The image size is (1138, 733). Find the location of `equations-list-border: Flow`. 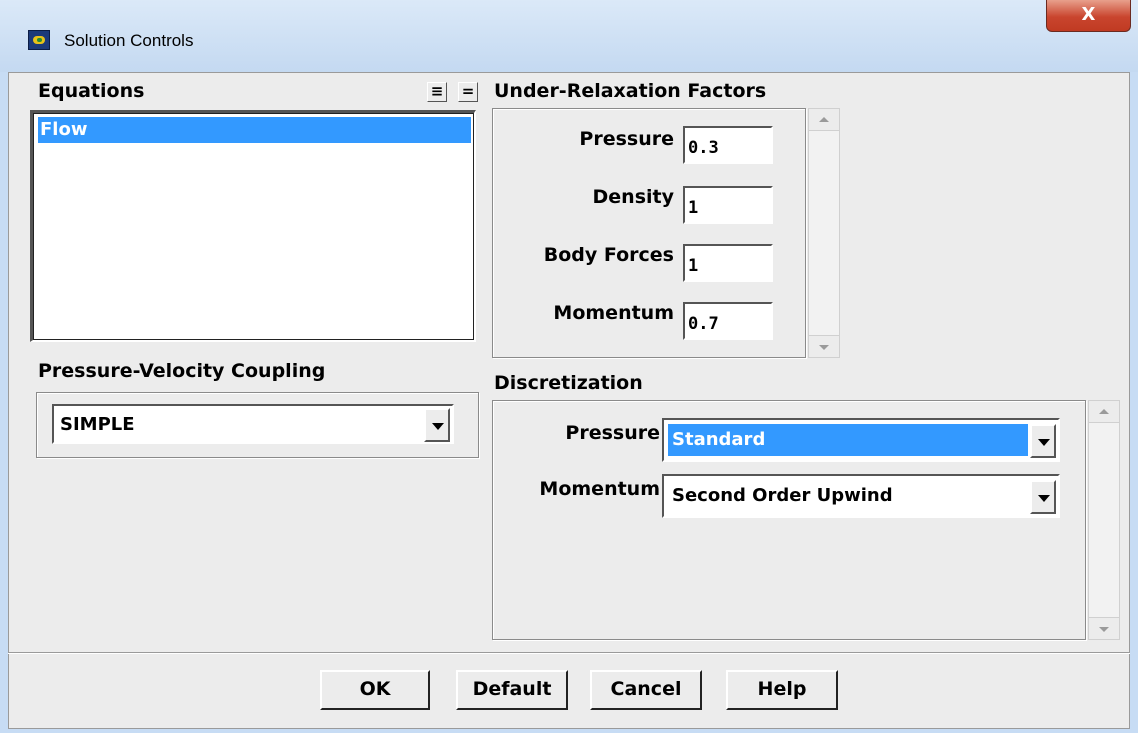

equations-list-border: Flow is located at coordinates (253, 226).